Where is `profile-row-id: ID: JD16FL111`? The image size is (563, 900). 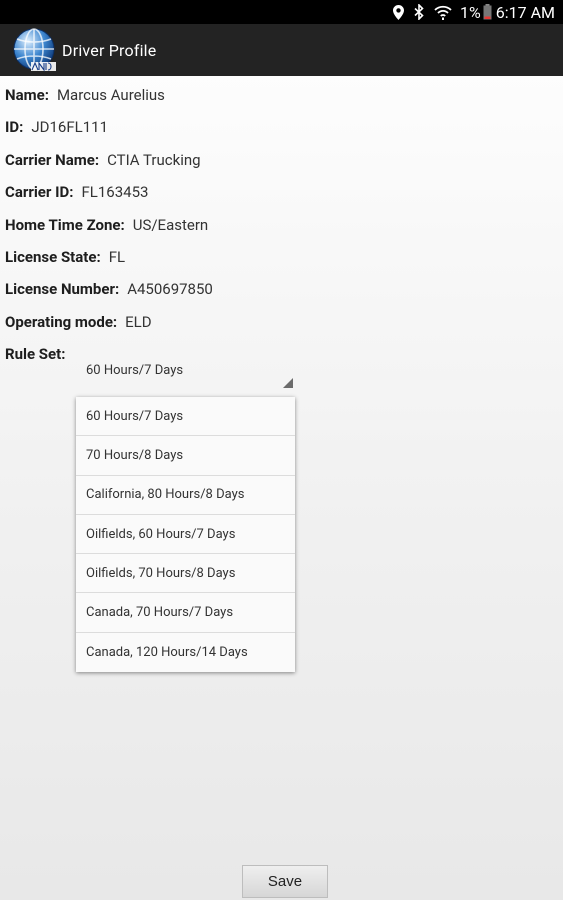 profile-row-id: ID: JD16FL111 is located at coordinates (109, 134).